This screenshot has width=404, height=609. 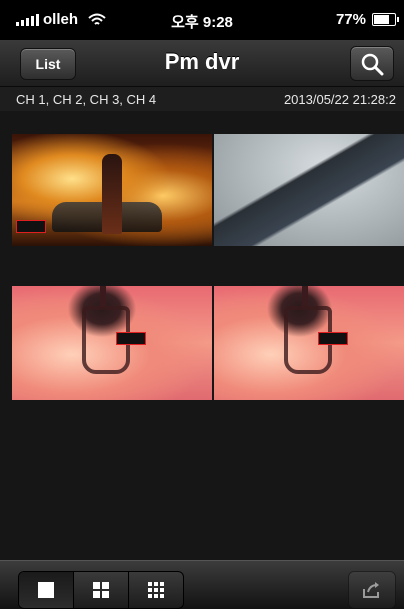 What do you see at coordinates (86, 99) in the screenshot?
I see `channel-list: CH 1, CH 2, CH 3, CH 4` at bounding box center [86, 99].